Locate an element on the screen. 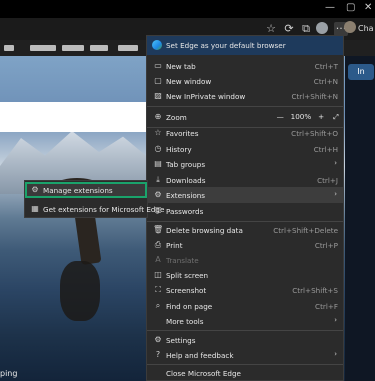 Image resolution: width=375 pixels, height=381 pixels. zoom-out-button: — is located at coordinates (280, 116).